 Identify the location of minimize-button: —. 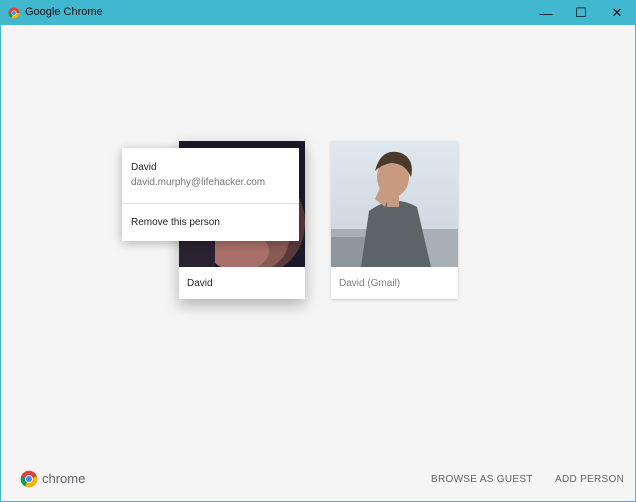
(546, 13).